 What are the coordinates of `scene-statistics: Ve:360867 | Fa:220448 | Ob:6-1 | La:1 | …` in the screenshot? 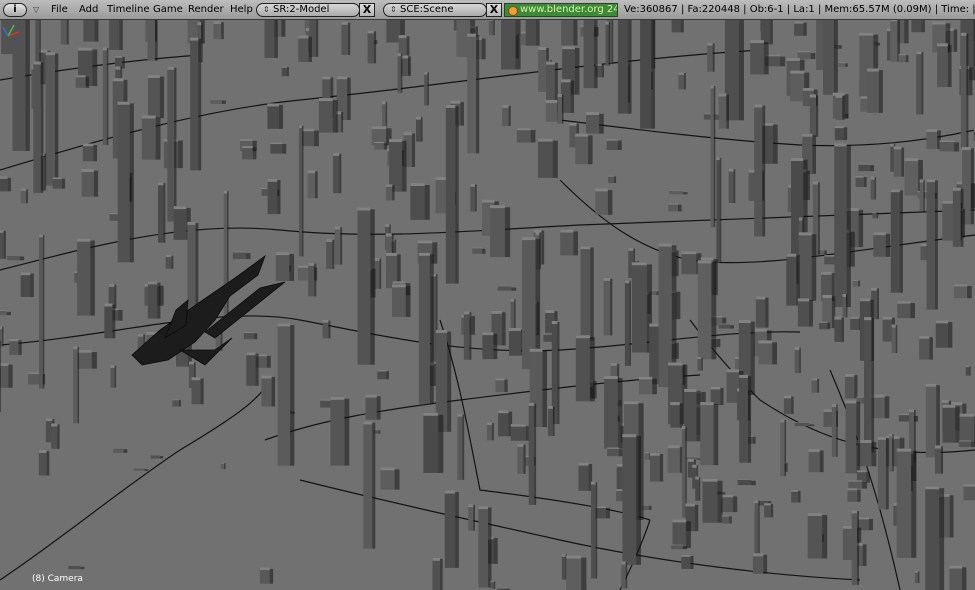 It's located at (799, 9).